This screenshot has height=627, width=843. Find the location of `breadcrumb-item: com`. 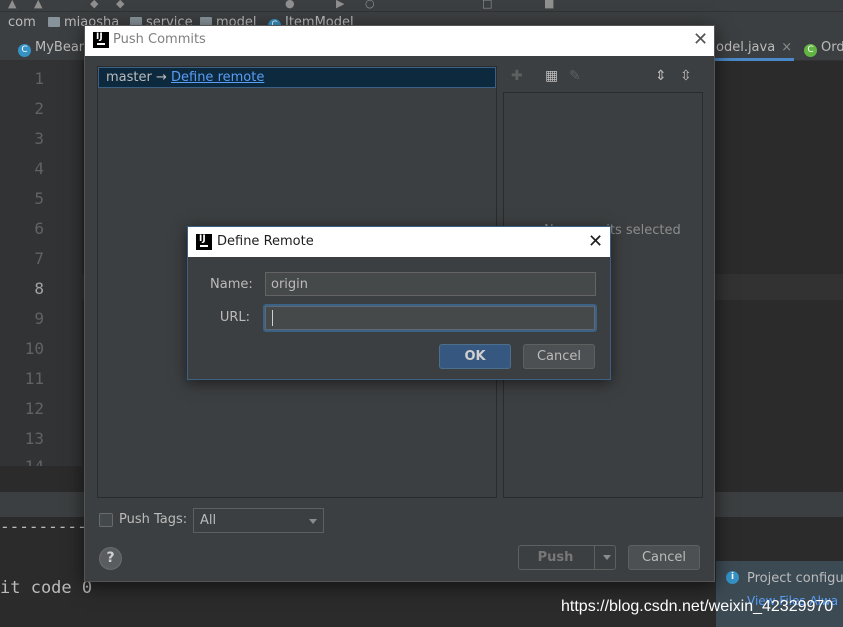

breadcrumb-item: com is located at coordinates (22, 22).